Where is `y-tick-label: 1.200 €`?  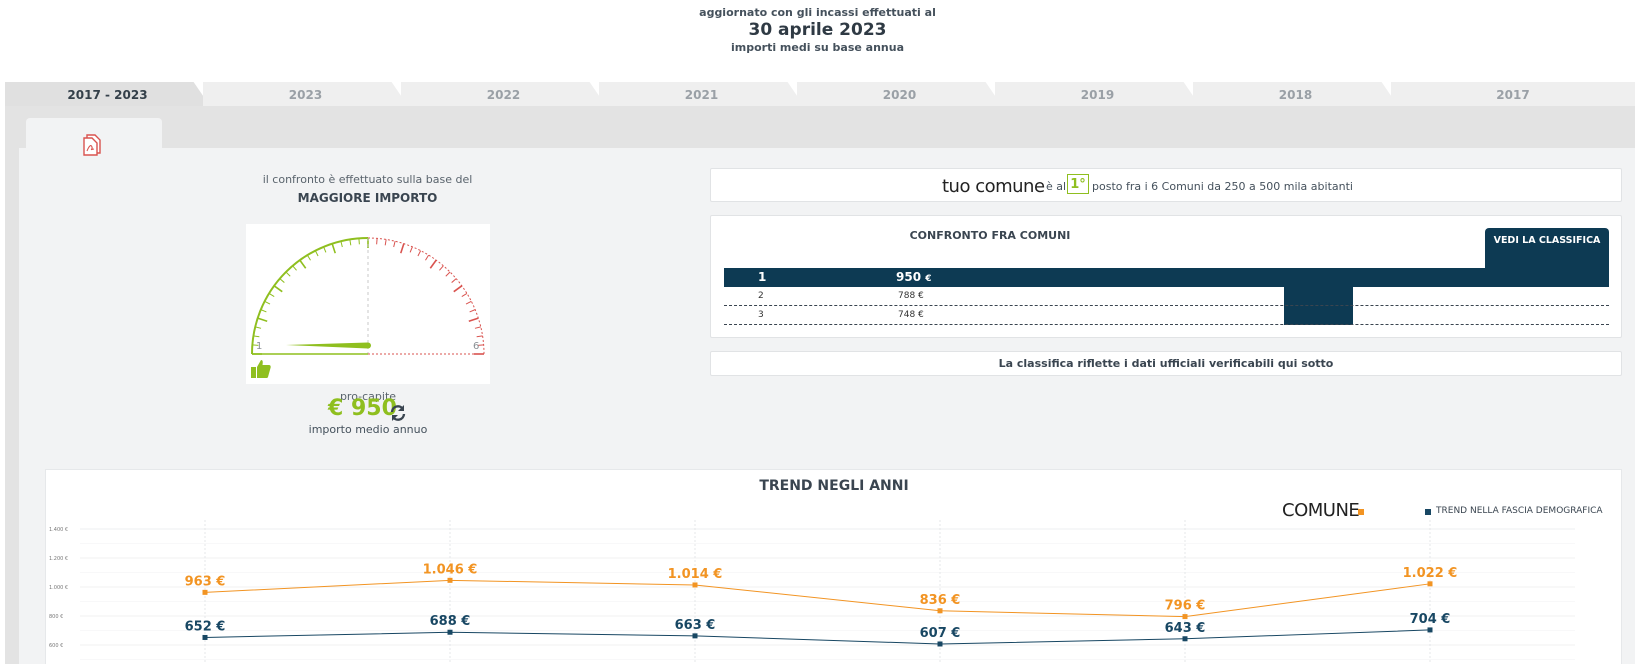
y-tick-label: 1.200 € is located at coordinates (58, 559).